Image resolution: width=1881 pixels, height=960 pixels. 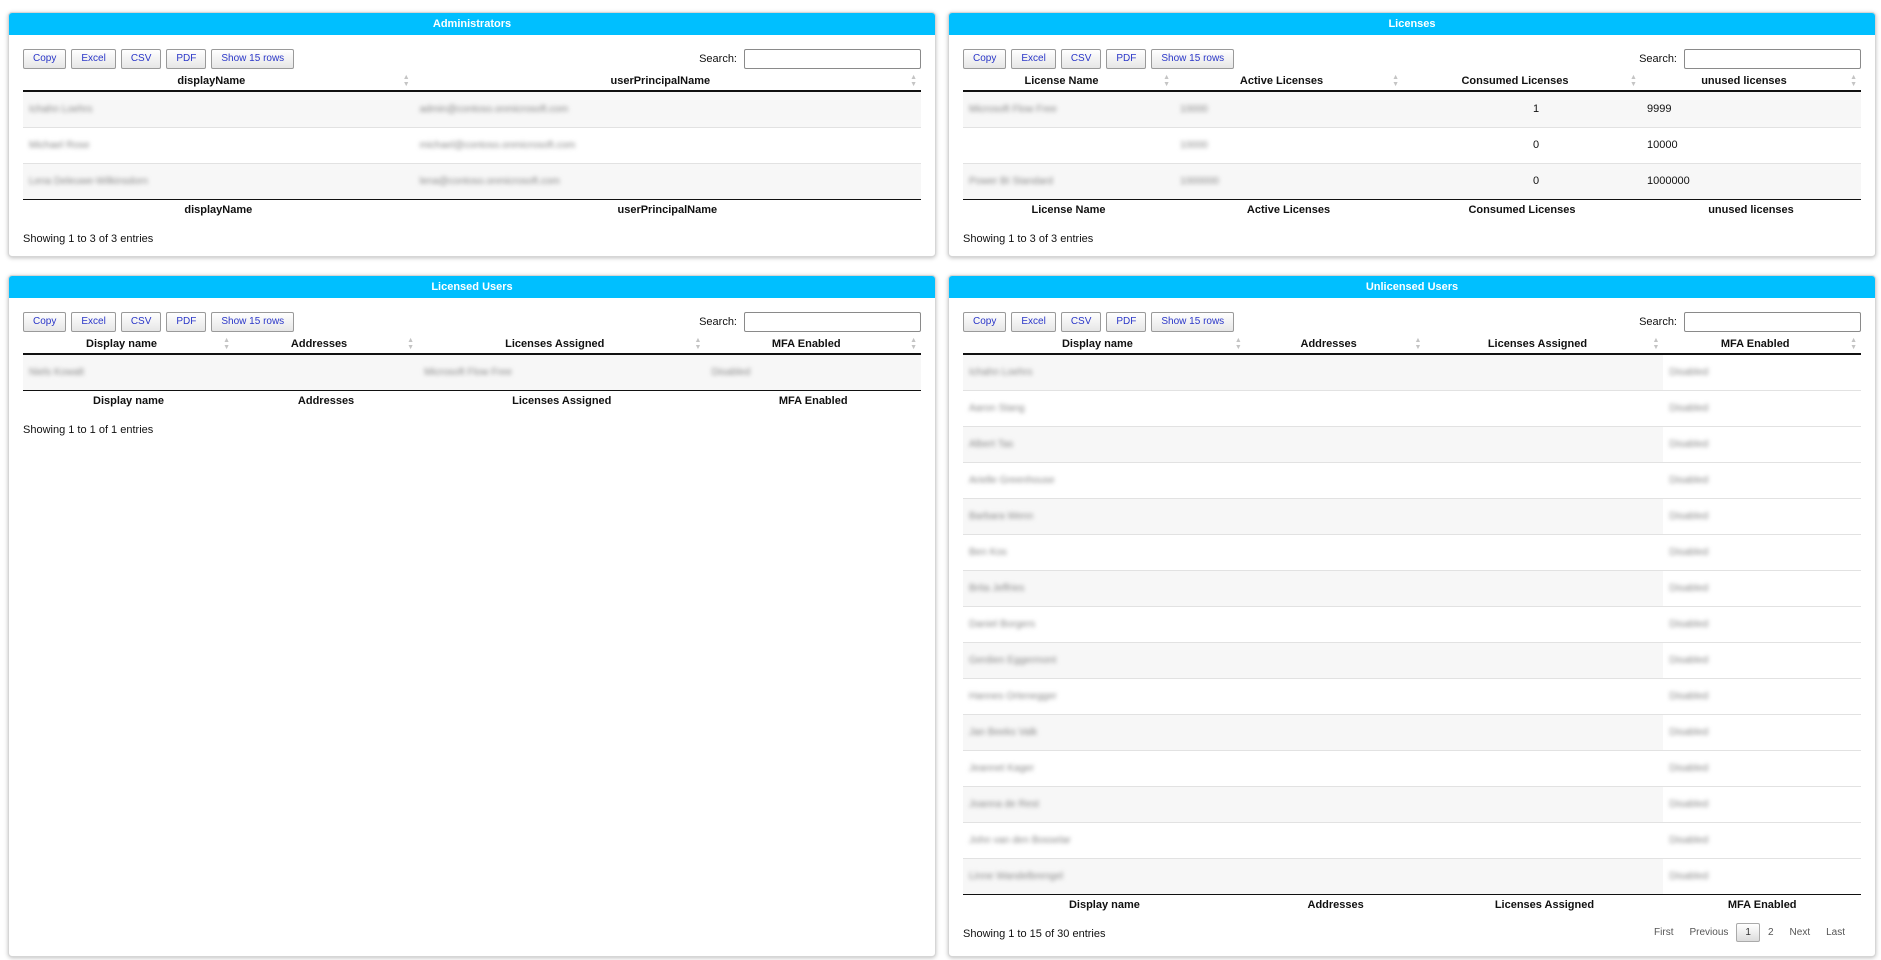 What do you see at coordinates (1412, 623) in the screenshot?
I see `table-row: Daniel Borgers Disabled` at bounding box center [1412, 623].